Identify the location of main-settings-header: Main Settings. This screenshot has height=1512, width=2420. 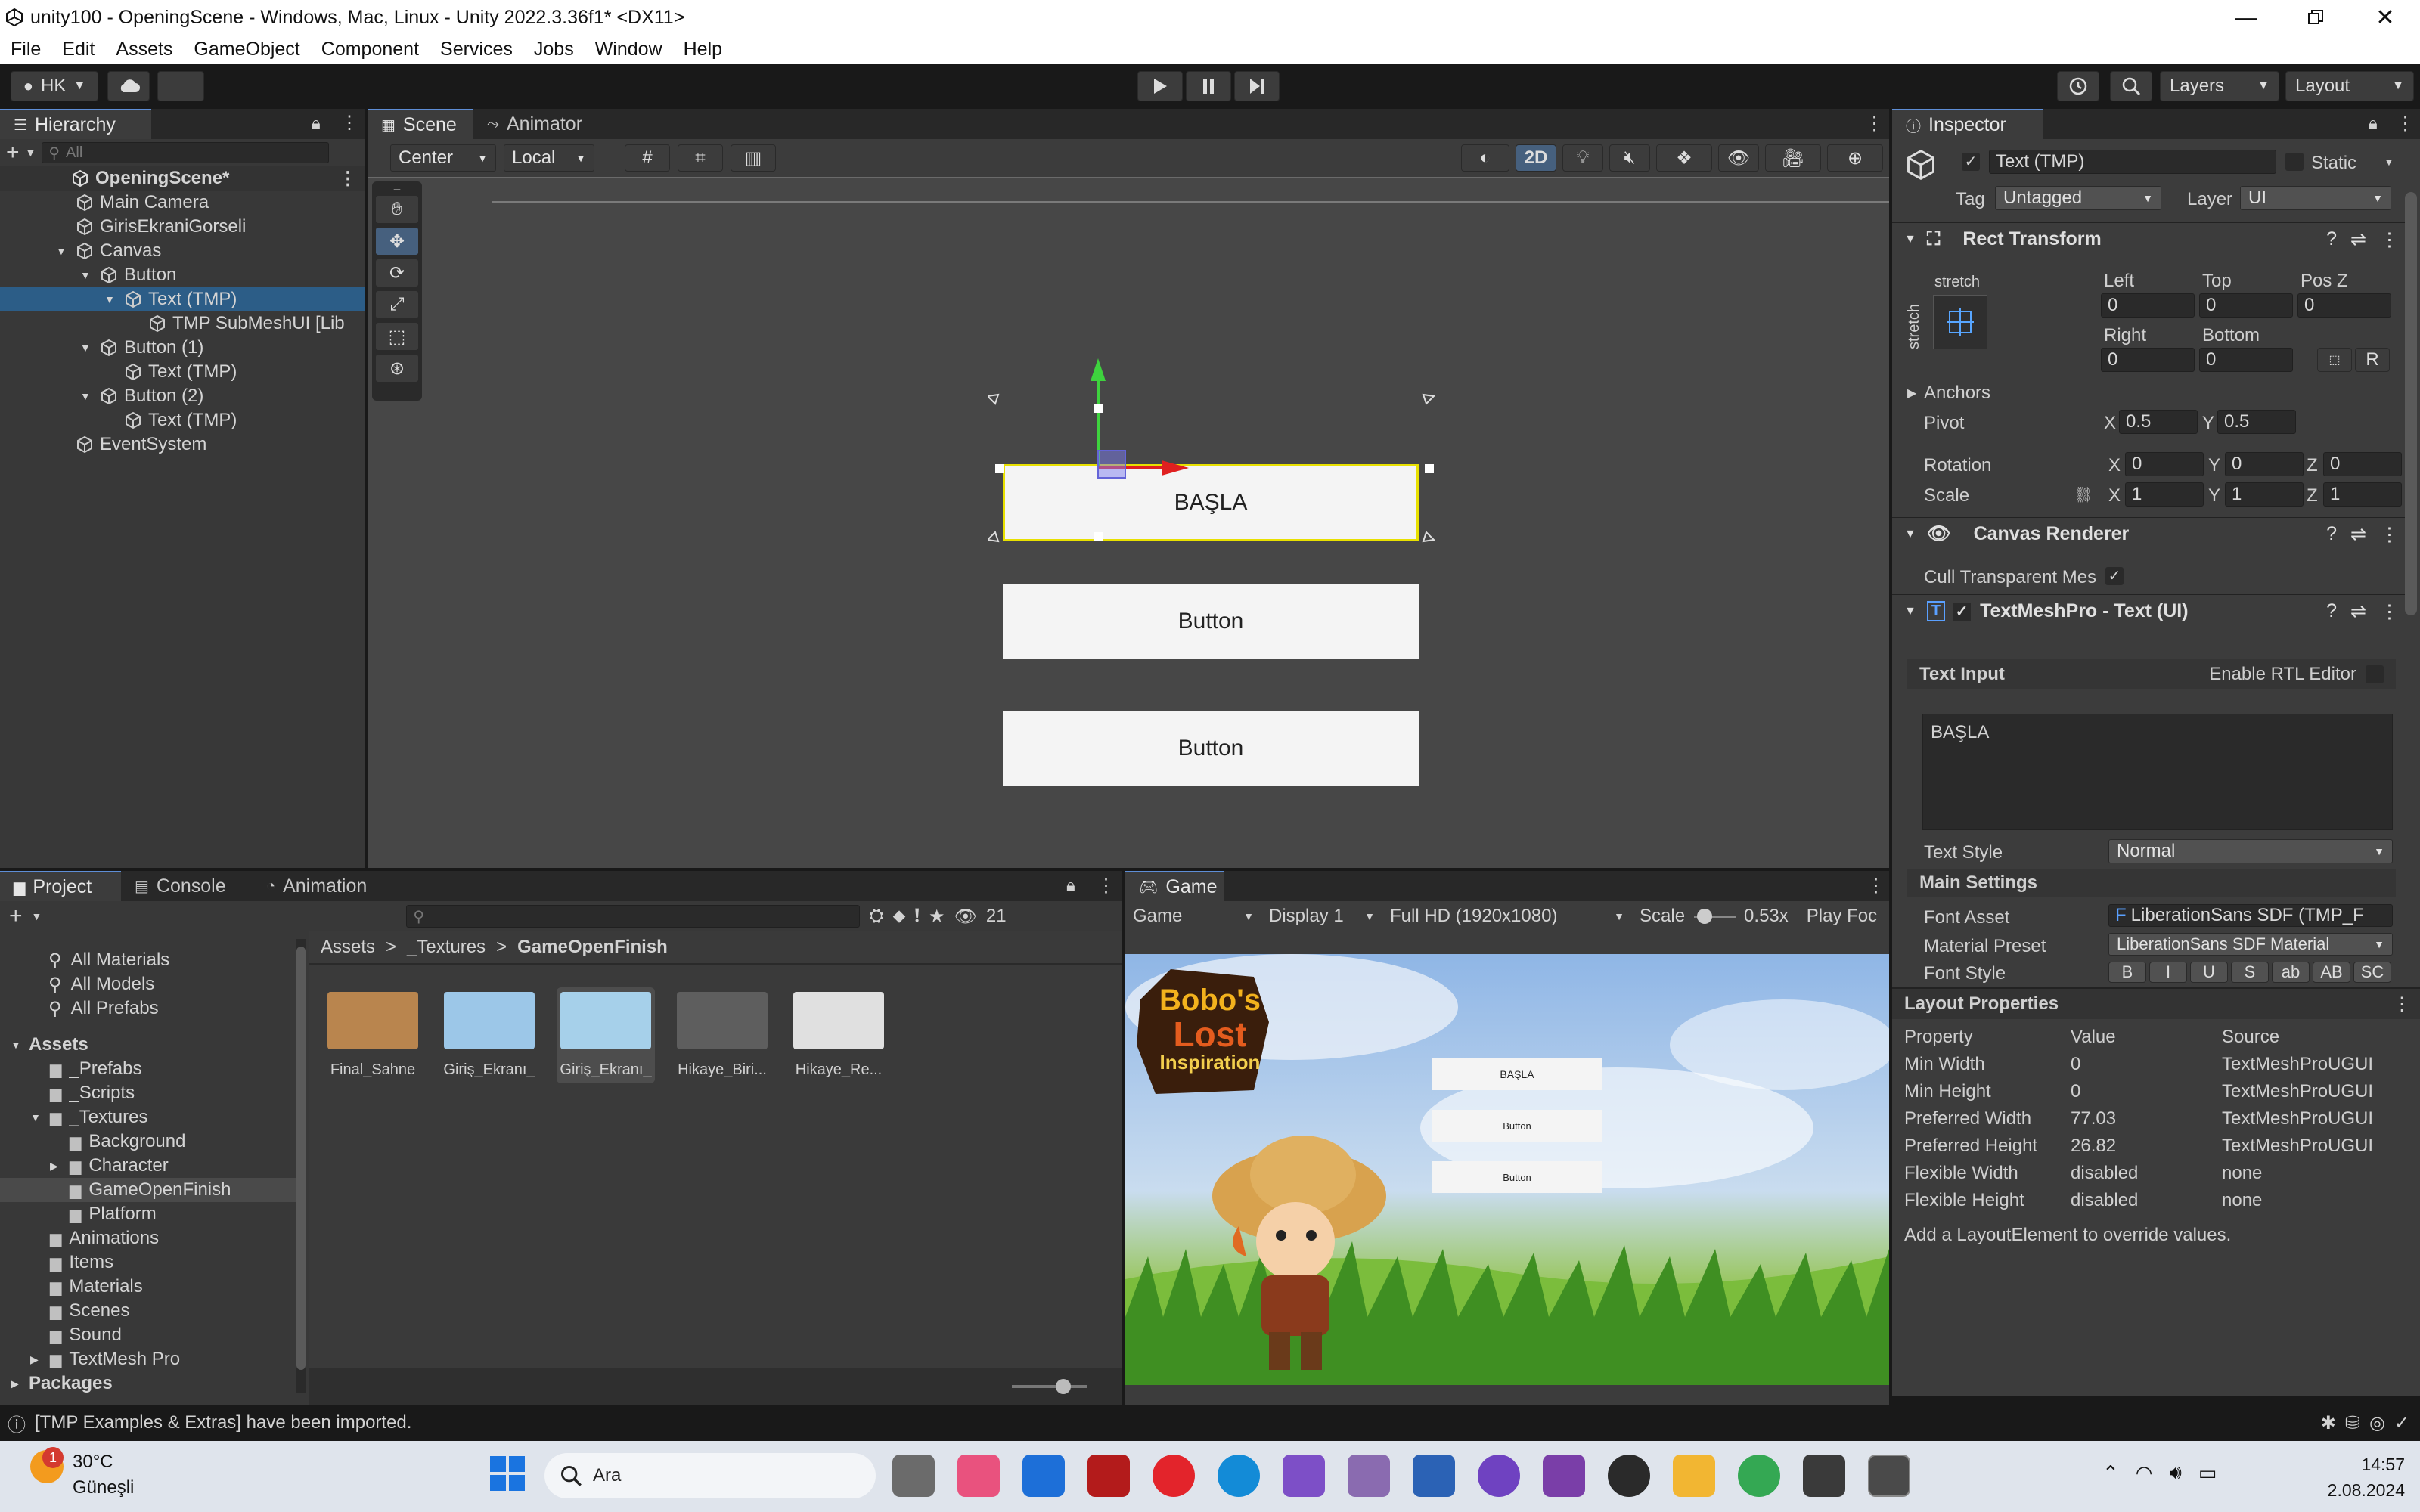
(2151, 883).